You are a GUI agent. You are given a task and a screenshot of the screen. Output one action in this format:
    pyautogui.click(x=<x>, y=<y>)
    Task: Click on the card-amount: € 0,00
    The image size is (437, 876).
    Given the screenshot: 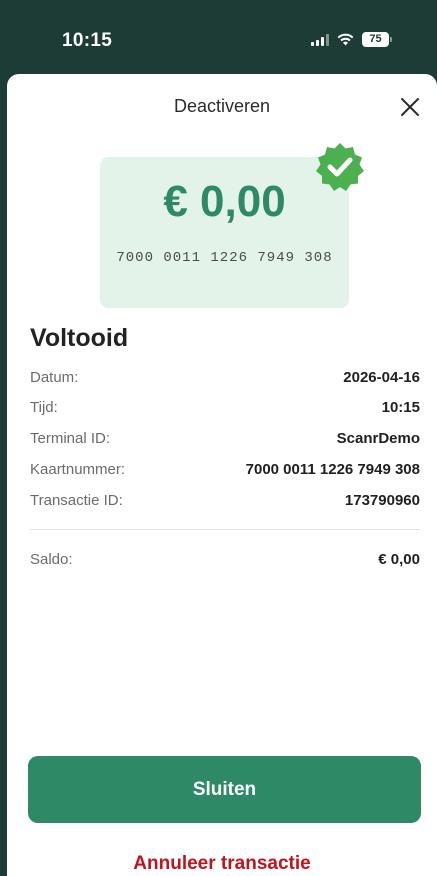 What is the action you would take?
    pyautogui.click(x=224, y=201)
    